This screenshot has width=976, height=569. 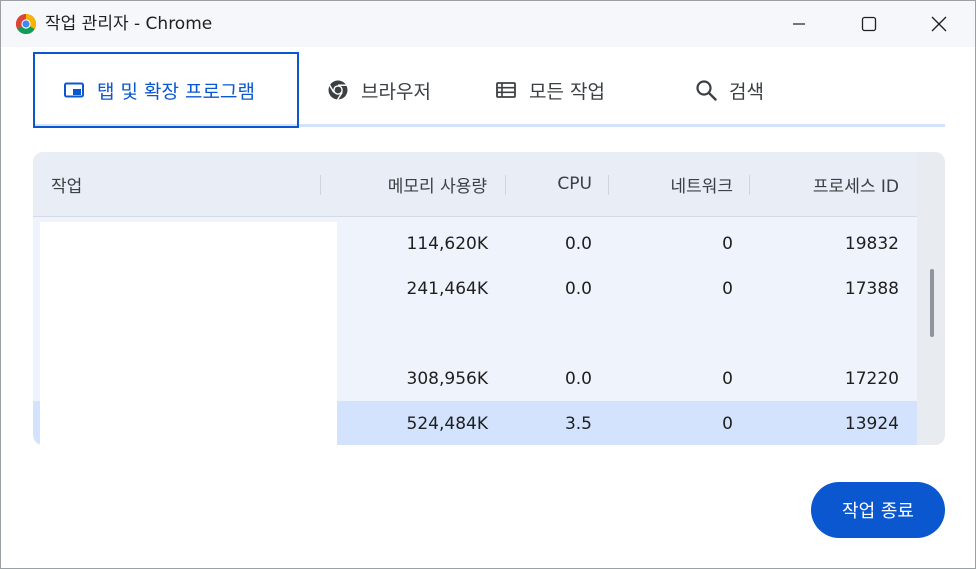 What do you see at coordinates (706, 90) in the screenshot?
I see `search-icon` at bounding box center [706, 90].